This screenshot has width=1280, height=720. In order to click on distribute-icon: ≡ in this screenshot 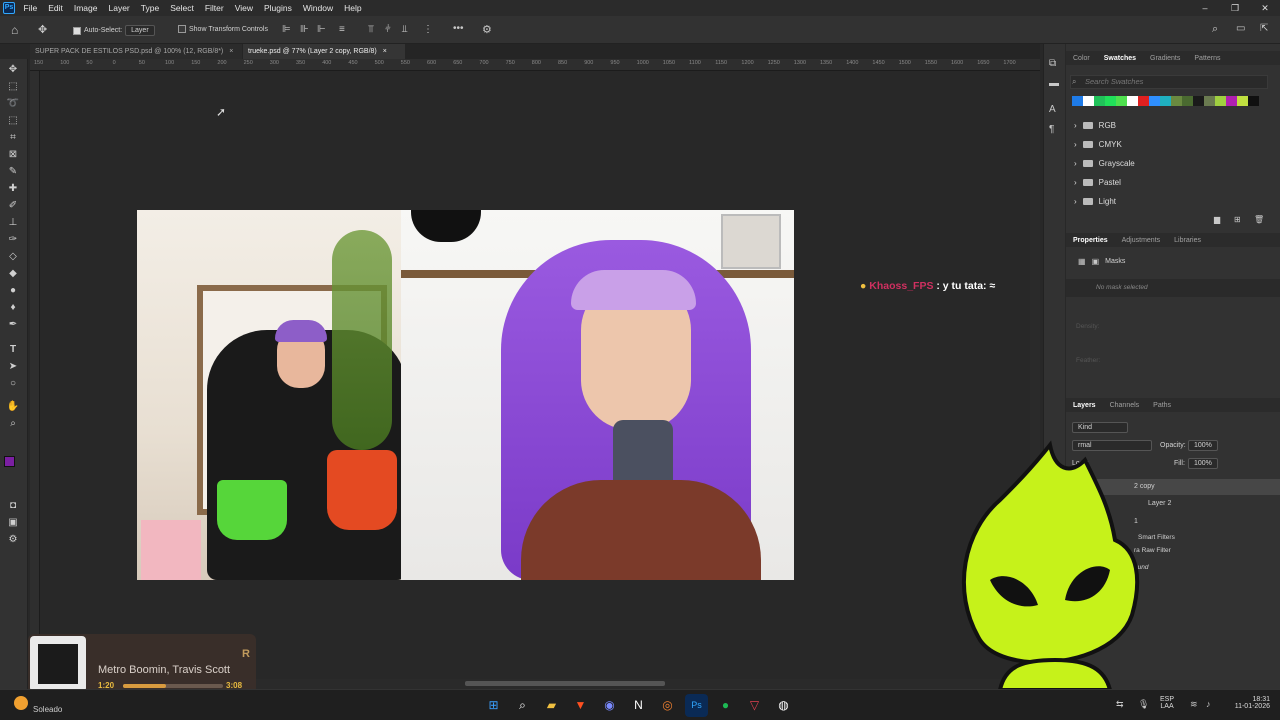, I will do `click(342, 29)`.